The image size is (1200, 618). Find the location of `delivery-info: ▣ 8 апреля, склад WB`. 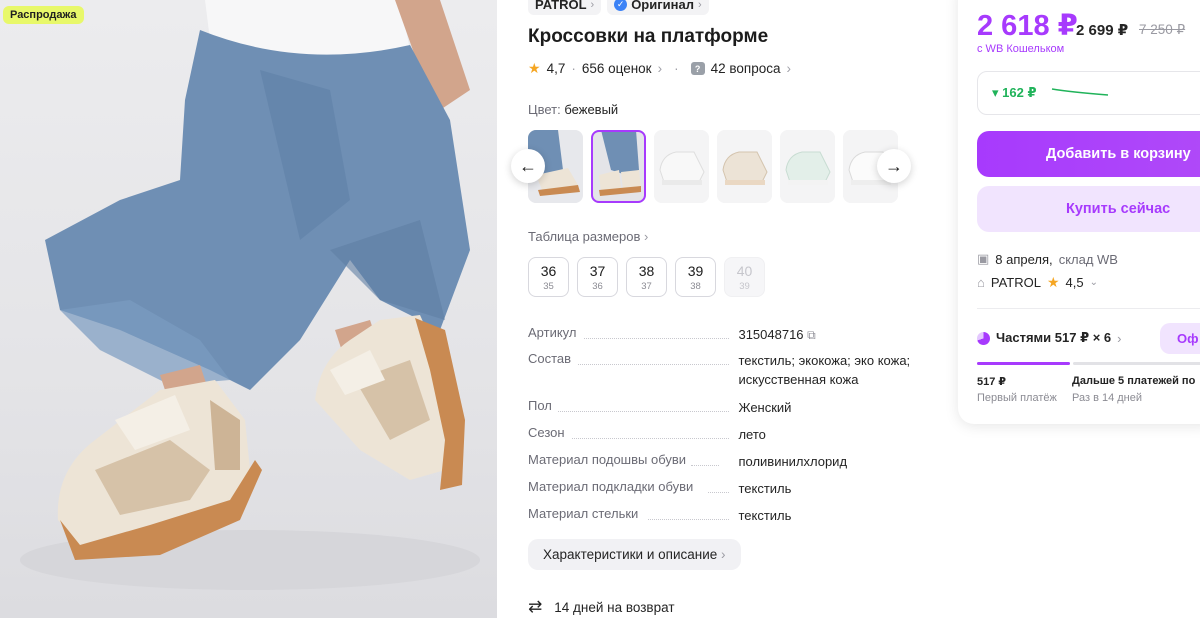

delivery-info: ▣ 8 апреля, склад WB is located at coordinates (1047, 259).